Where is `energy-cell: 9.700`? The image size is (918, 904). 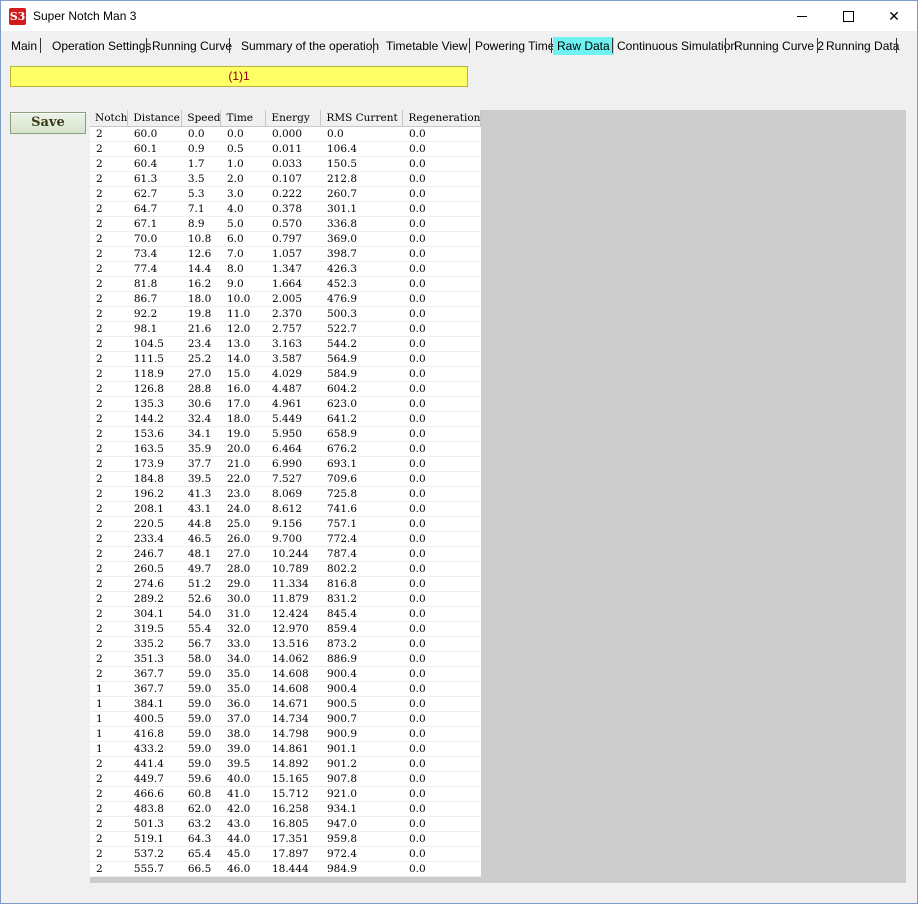 energy-cell: 9.700 is located at coordinates (293, 539).